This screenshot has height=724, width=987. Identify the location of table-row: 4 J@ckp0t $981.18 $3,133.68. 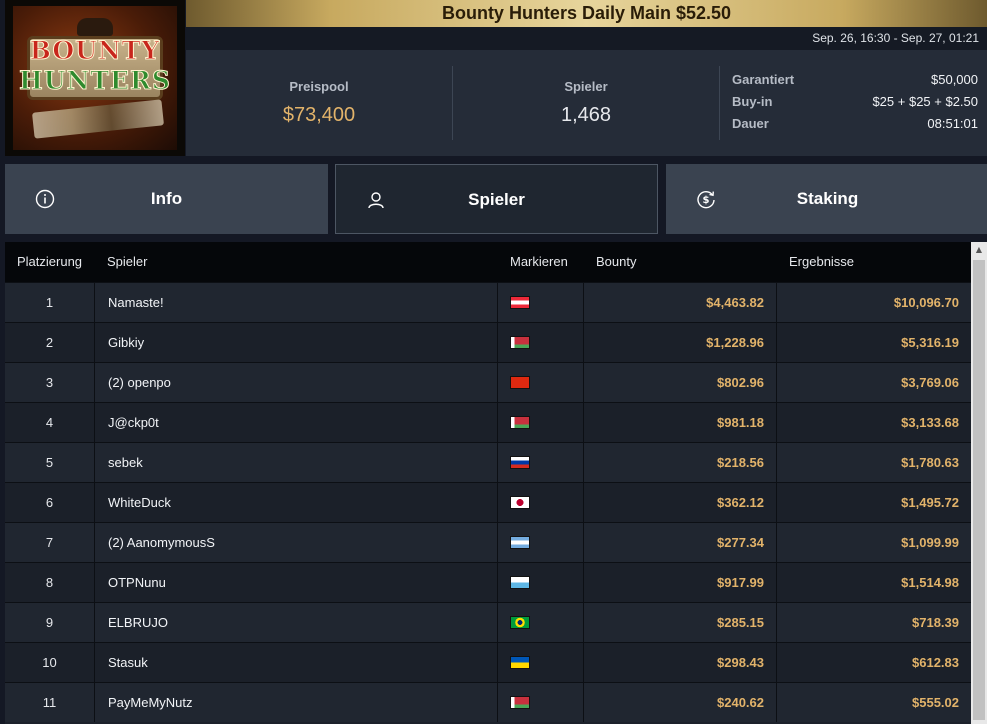
(488, 422).